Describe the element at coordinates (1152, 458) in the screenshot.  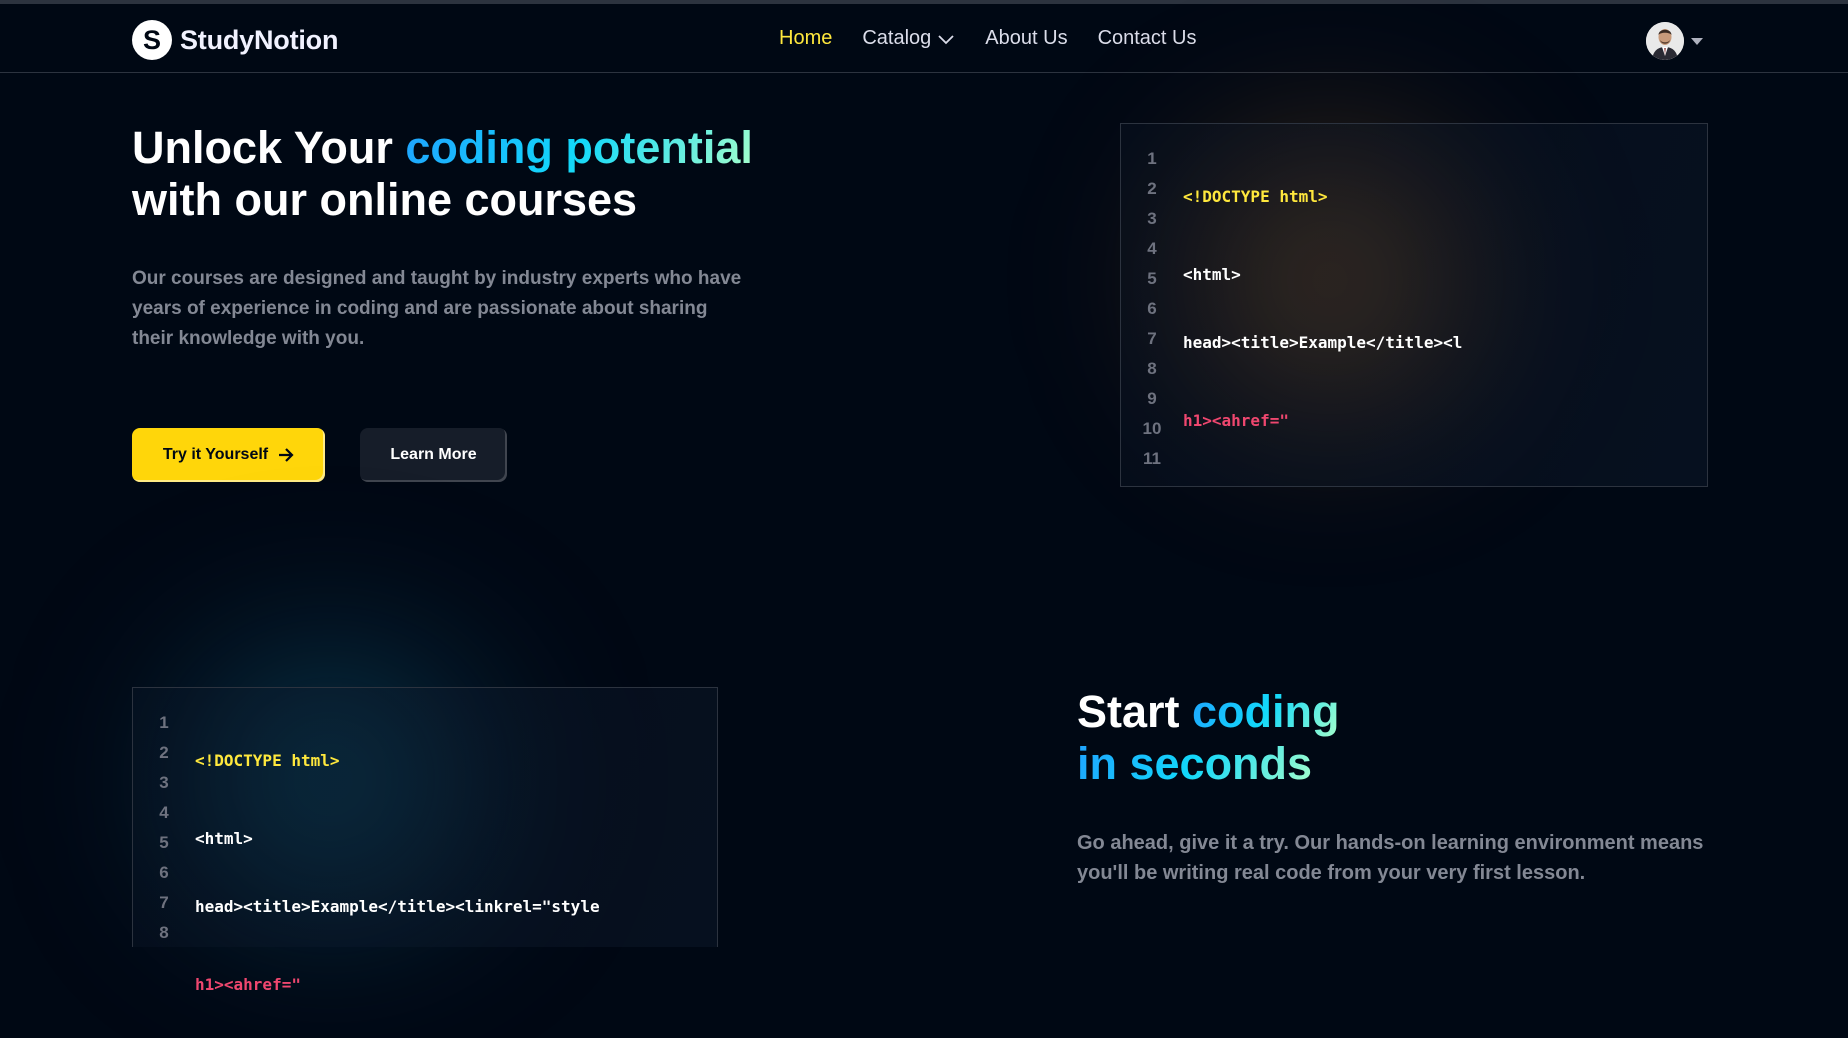
I see `line-number: 11` at that location.